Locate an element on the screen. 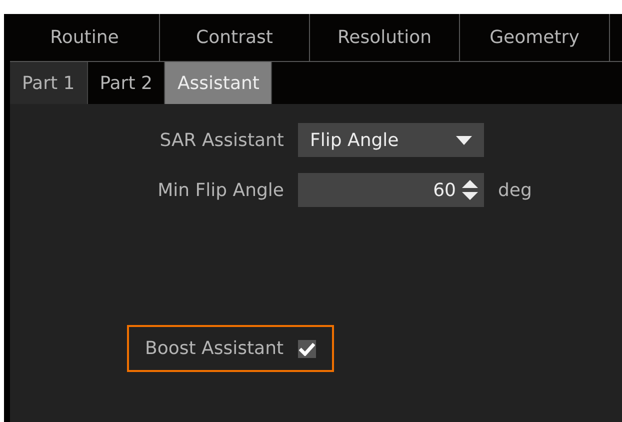 This screenshot has width=622, height=422. caret-icon is located at coordinates (464, 140).